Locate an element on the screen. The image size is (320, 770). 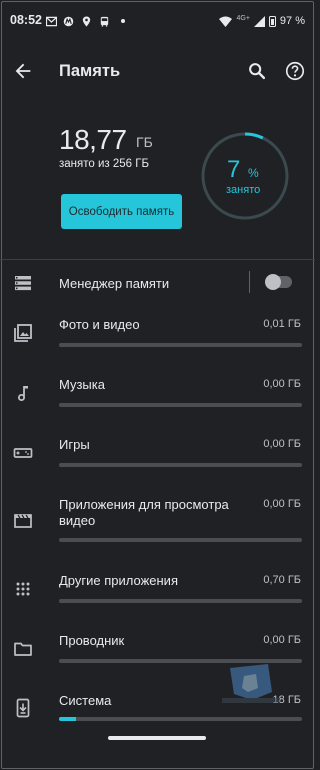
usage-percent: 7 is located at coordinates (234, 169).